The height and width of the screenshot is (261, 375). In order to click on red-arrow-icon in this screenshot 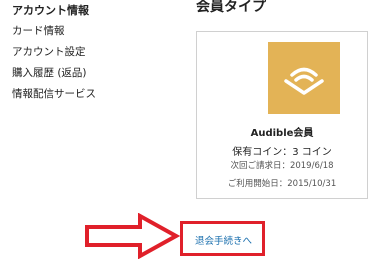, I will do `click(132, 236)`.